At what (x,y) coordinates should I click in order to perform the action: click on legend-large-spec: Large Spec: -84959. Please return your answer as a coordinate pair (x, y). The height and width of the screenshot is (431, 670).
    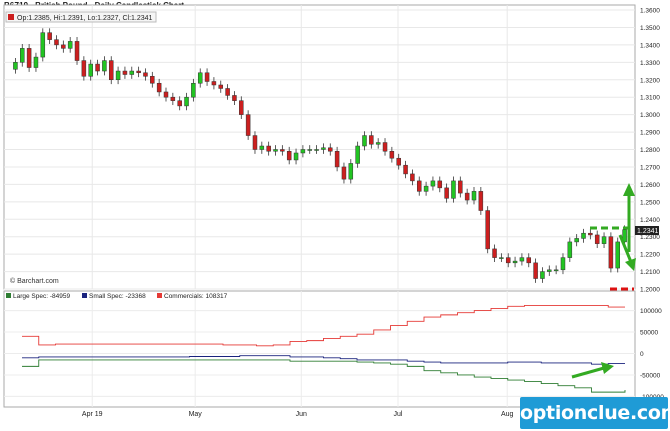
    Looking at the image, I should click on (41, 296).